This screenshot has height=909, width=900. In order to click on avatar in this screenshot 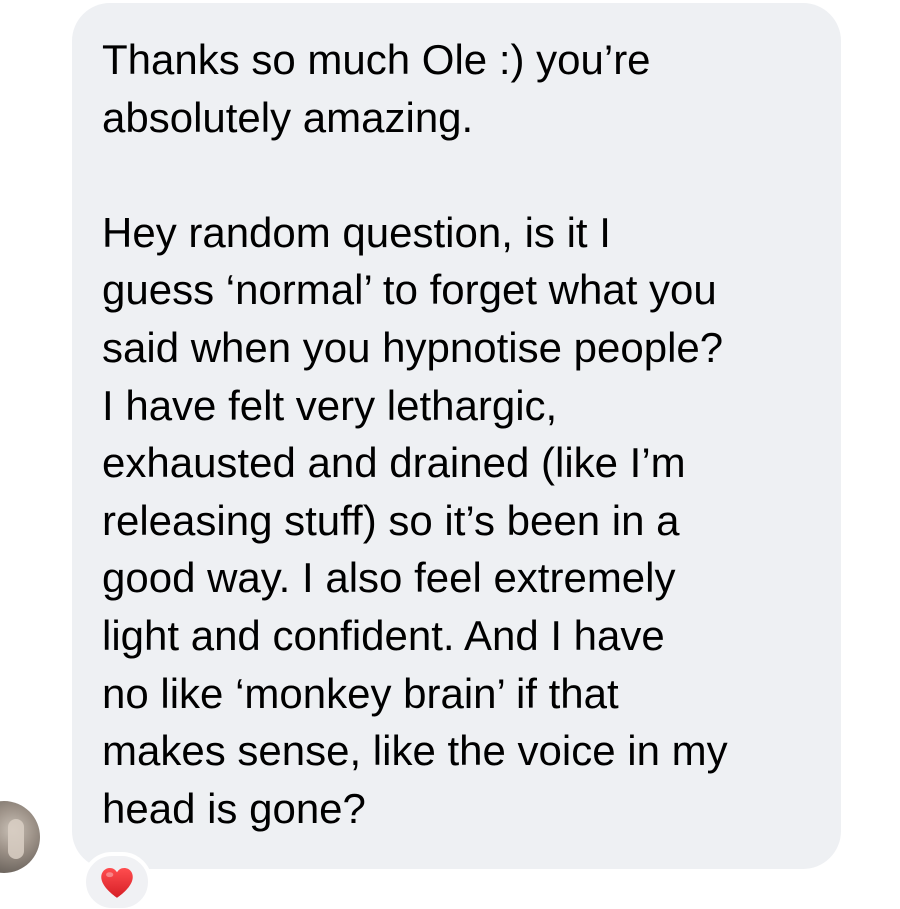, I will do `click(20, 837)`.